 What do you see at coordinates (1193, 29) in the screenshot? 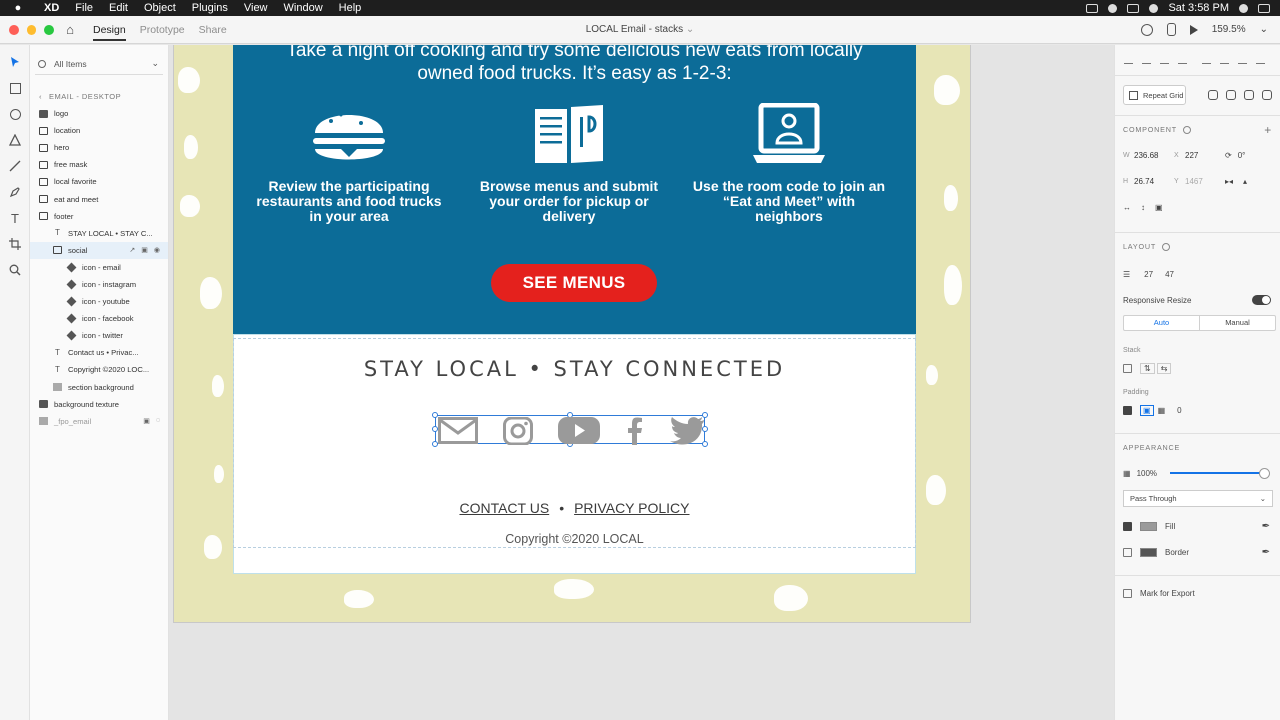
I see `play-preview-icon` at bounding box center [1193, 29].